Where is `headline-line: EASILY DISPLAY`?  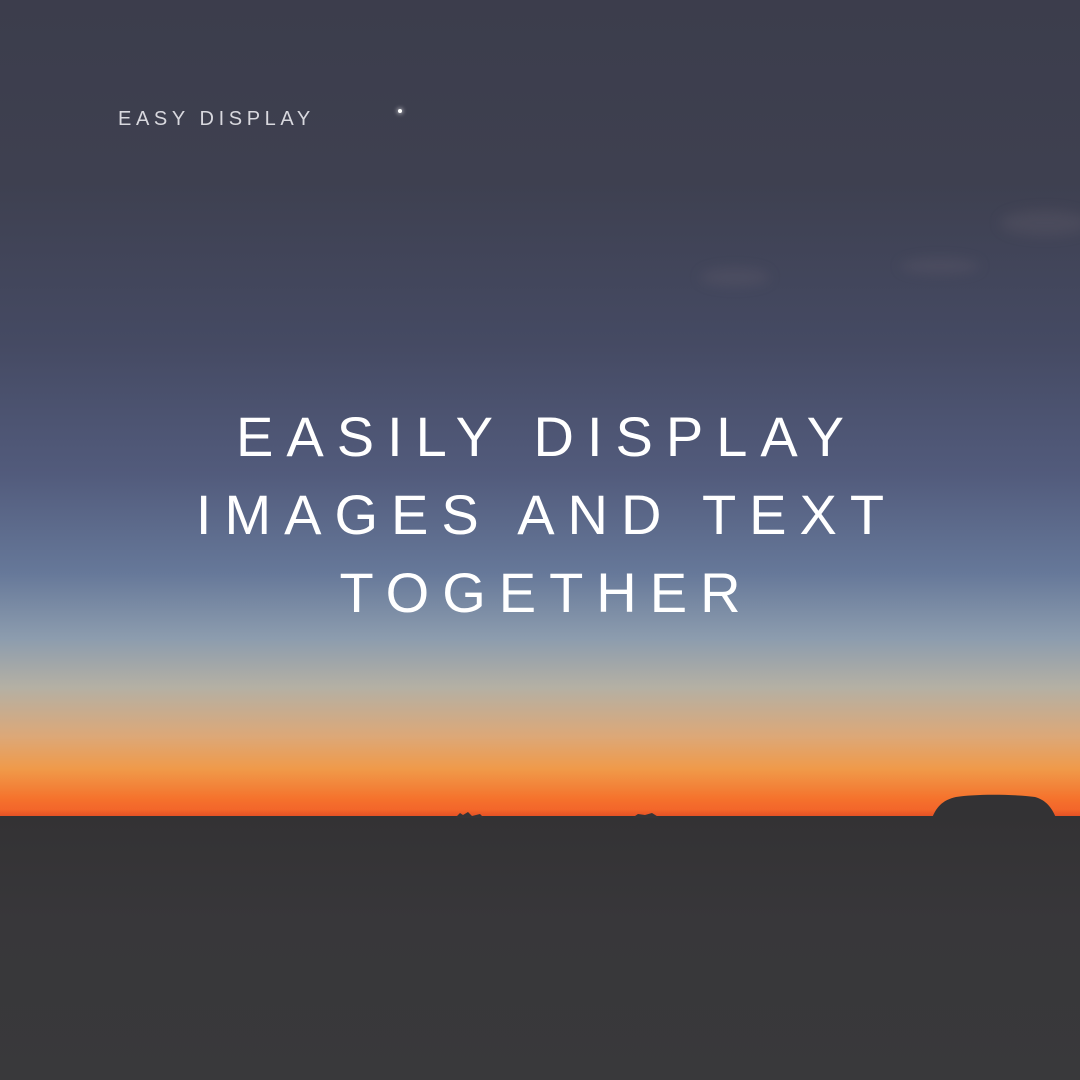
headline-line: EASILY DISPLAY is located at coordinates (546, 436).